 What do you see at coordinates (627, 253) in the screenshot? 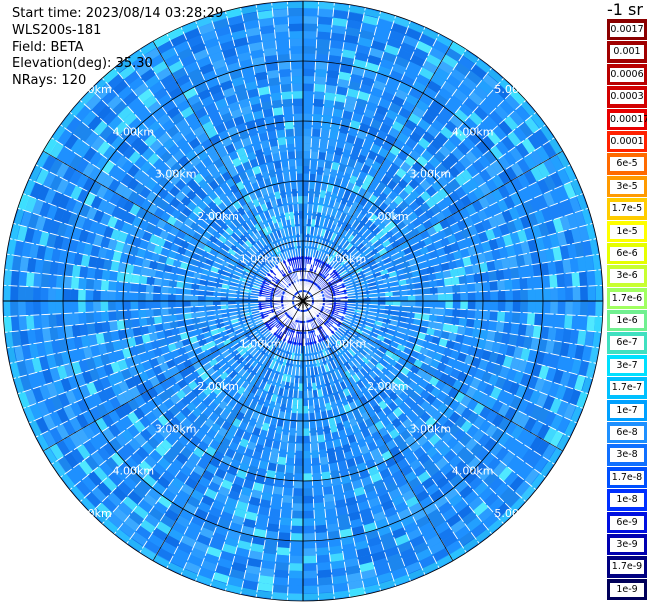
I see `colorbar-cell: 6e-6` at bounding box center [627, 253].